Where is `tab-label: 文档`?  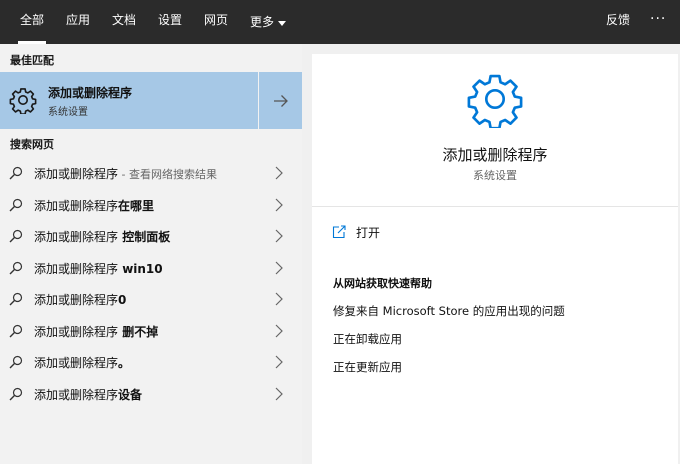
tab-label: 文档 is located at coordinates (124, 20).